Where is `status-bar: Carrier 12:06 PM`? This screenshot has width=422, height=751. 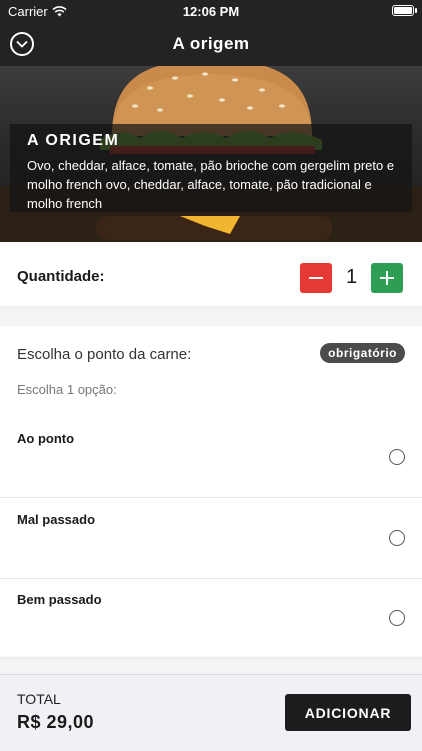
status-bar: Carrier 12:06 PM is located at coordinates (211, 11).